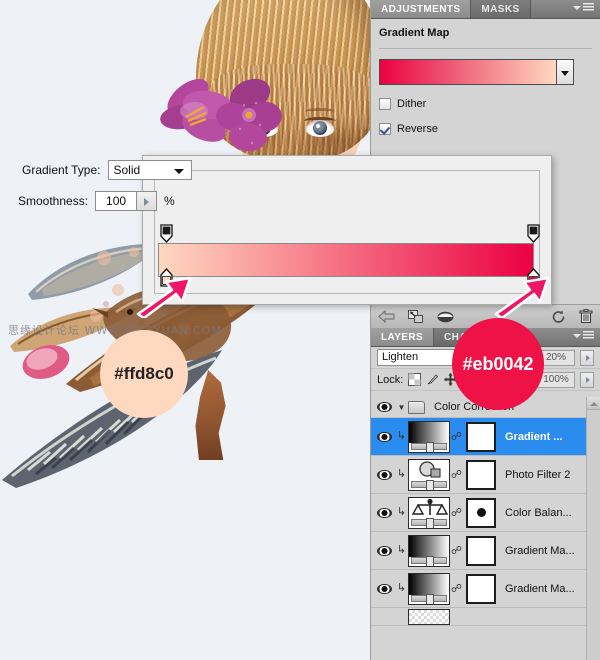 The height and width of the screenshot is (660, 600). I want to click on tab-adjustments: ADJUSTMENTS, so click(421, 9).